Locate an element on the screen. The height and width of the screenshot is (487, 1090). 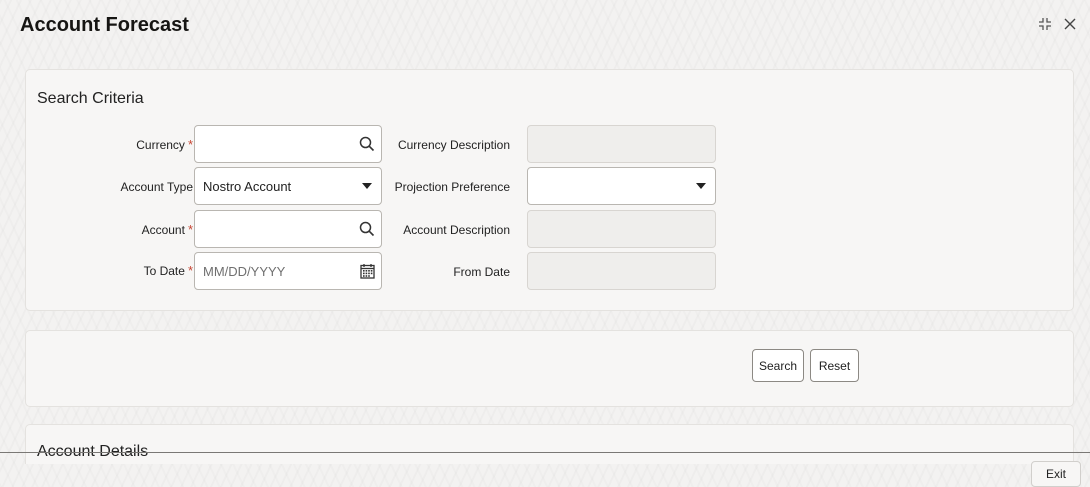
currency-description-label: Currency Description is located at coordinates (453, 145).